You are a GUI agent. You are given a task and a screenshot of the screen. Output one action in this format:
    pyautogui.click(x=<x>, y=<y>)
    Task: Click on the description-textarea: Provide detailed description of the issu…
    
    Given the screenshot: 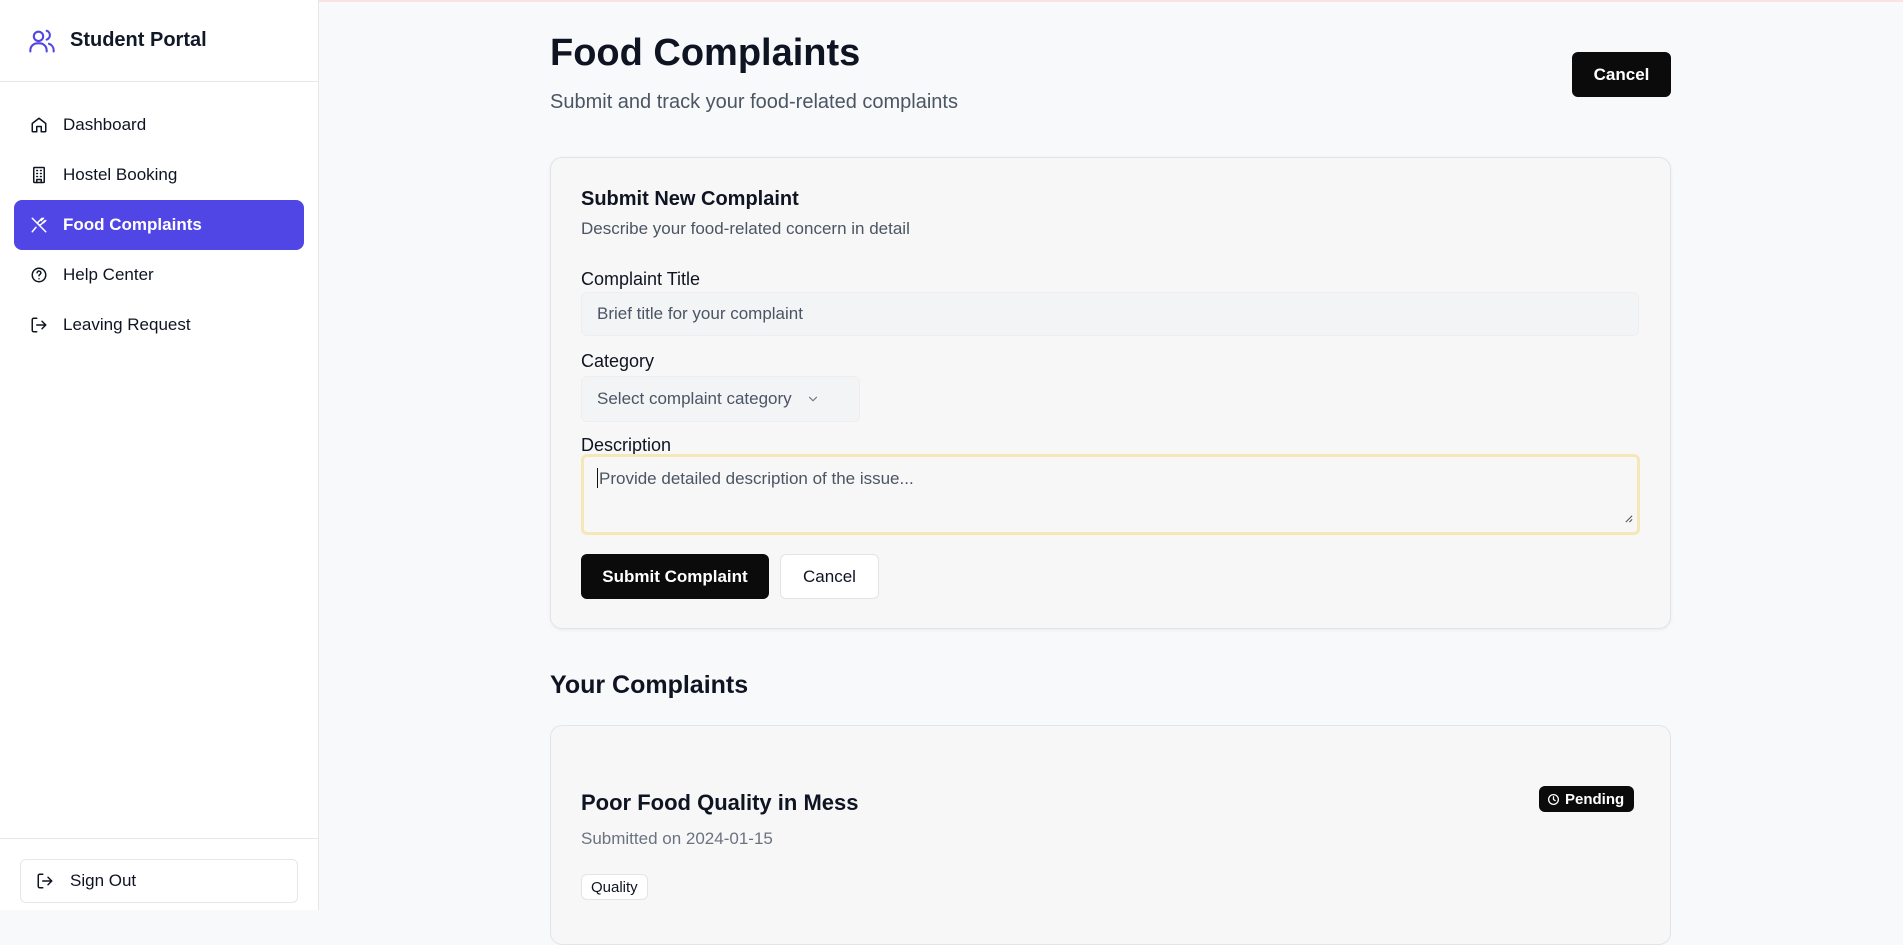 What is the action you would take?
    pyautogui.click(x=1110, y=494)
    